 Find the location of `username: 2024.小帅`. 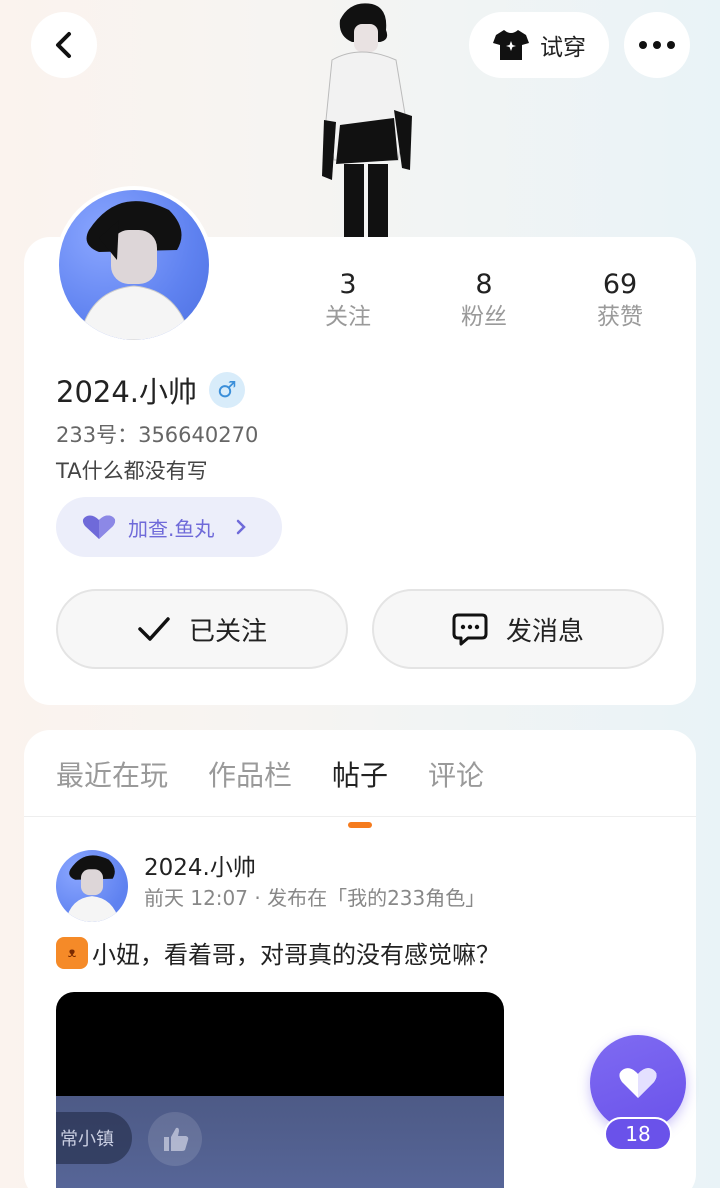

username: 2024.小帅 is located at coordinates (127, 392).